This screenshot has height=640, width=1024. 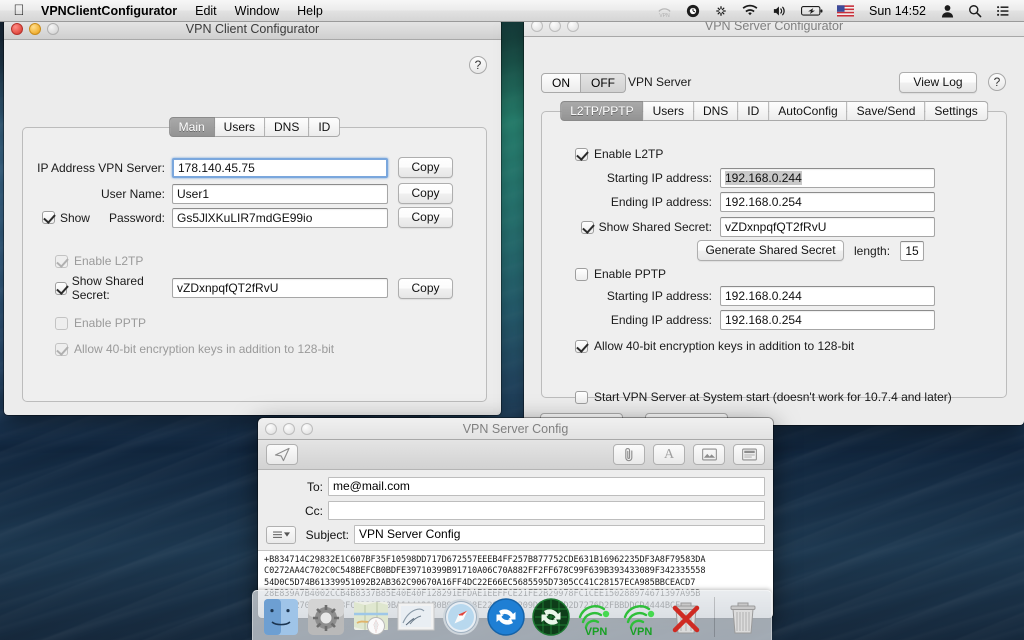 What do you see at coordinates (709, 454) in the screenshot?
I see `photo-browser-icon` at bounding box center [709, 454].